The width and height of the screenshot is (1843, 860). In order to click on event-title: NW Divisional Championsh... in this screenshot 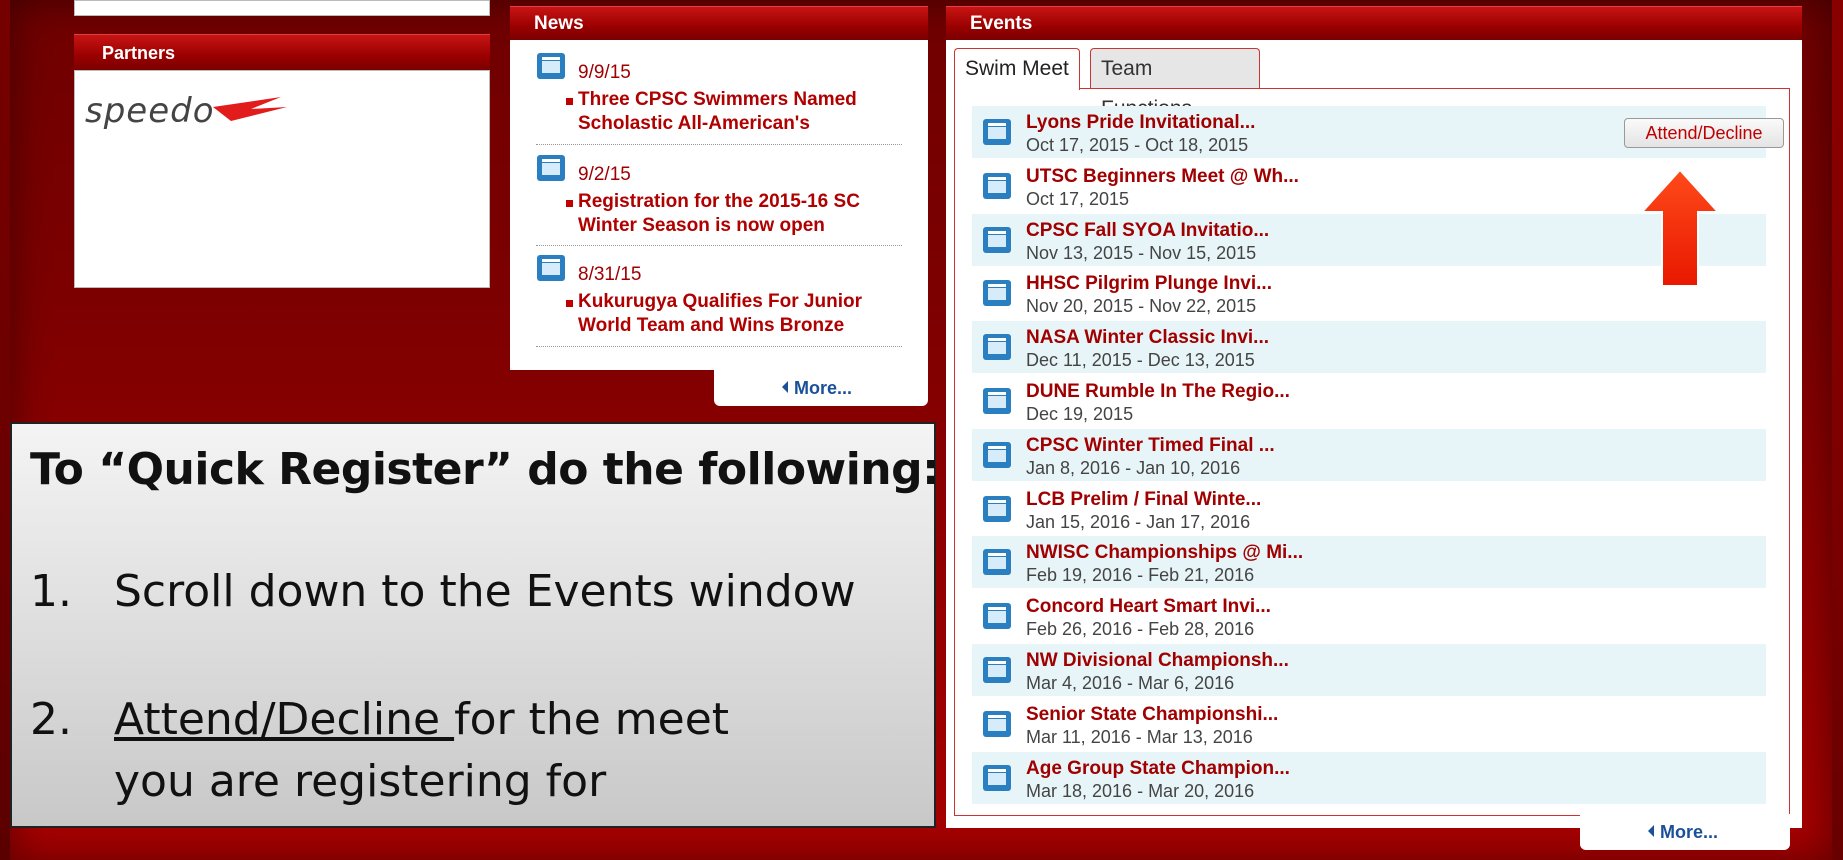, I will do `click(1157, 661)`.